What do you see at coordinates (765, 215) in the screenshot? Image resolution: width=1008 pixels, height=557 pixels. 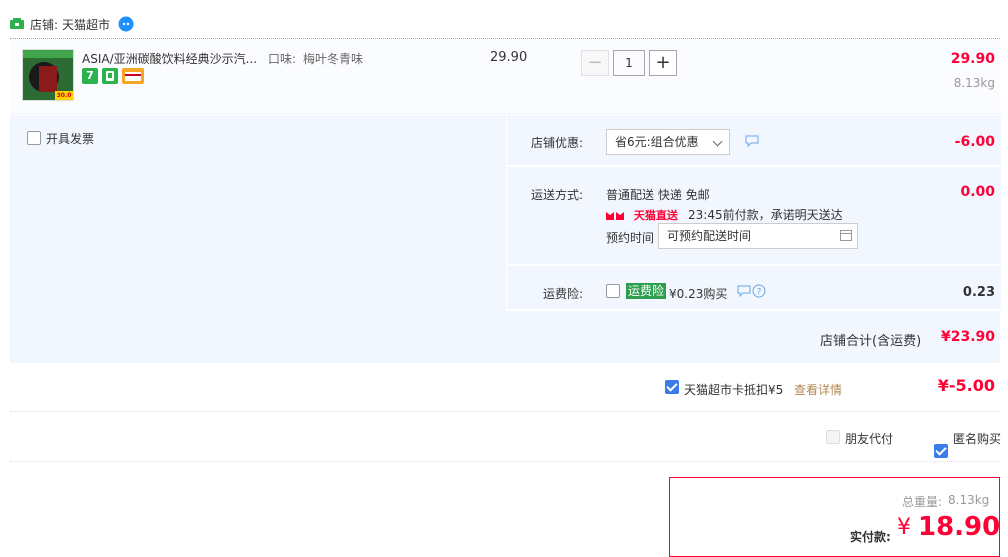 I see `delivery-promise: 23:45前付款，承诺明天送达` at bounding box center [765, 215].